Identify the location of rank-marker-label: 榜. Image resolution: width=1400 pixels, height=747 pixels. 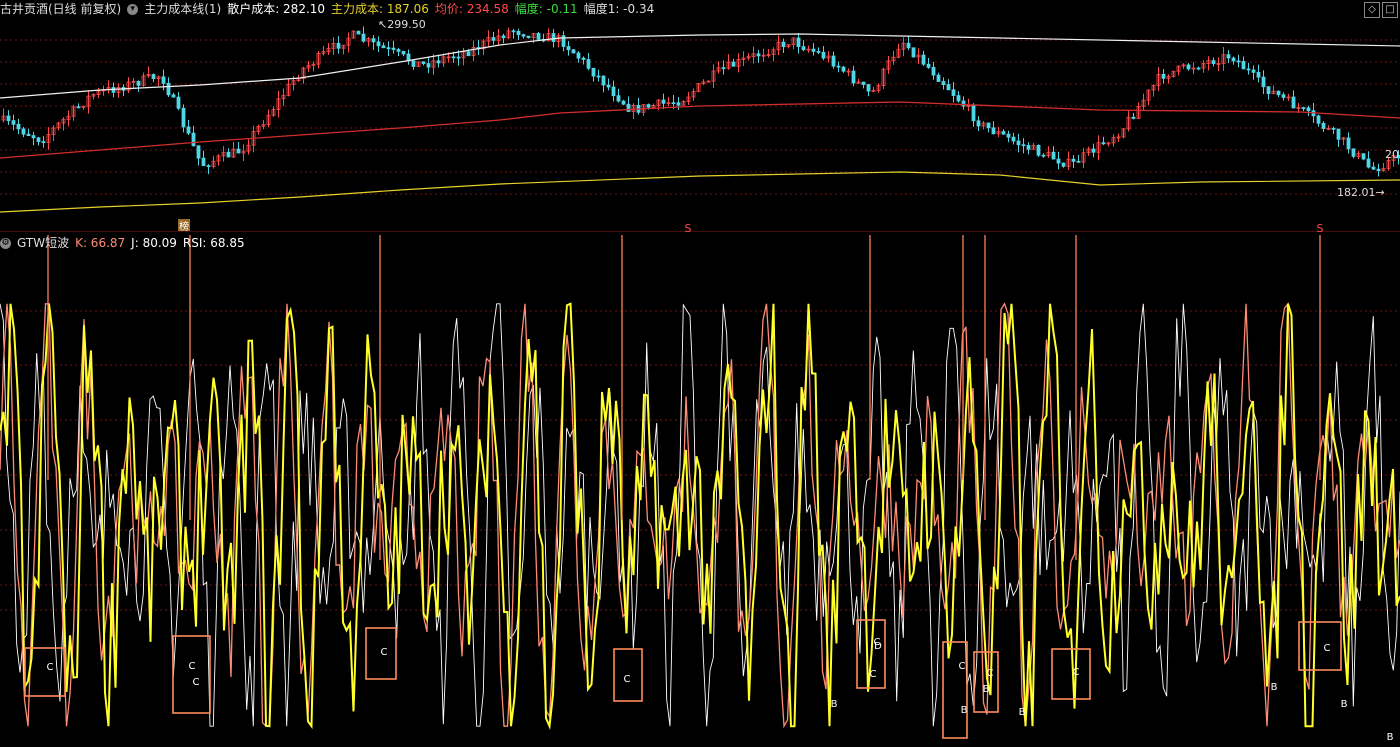
(184, 226).